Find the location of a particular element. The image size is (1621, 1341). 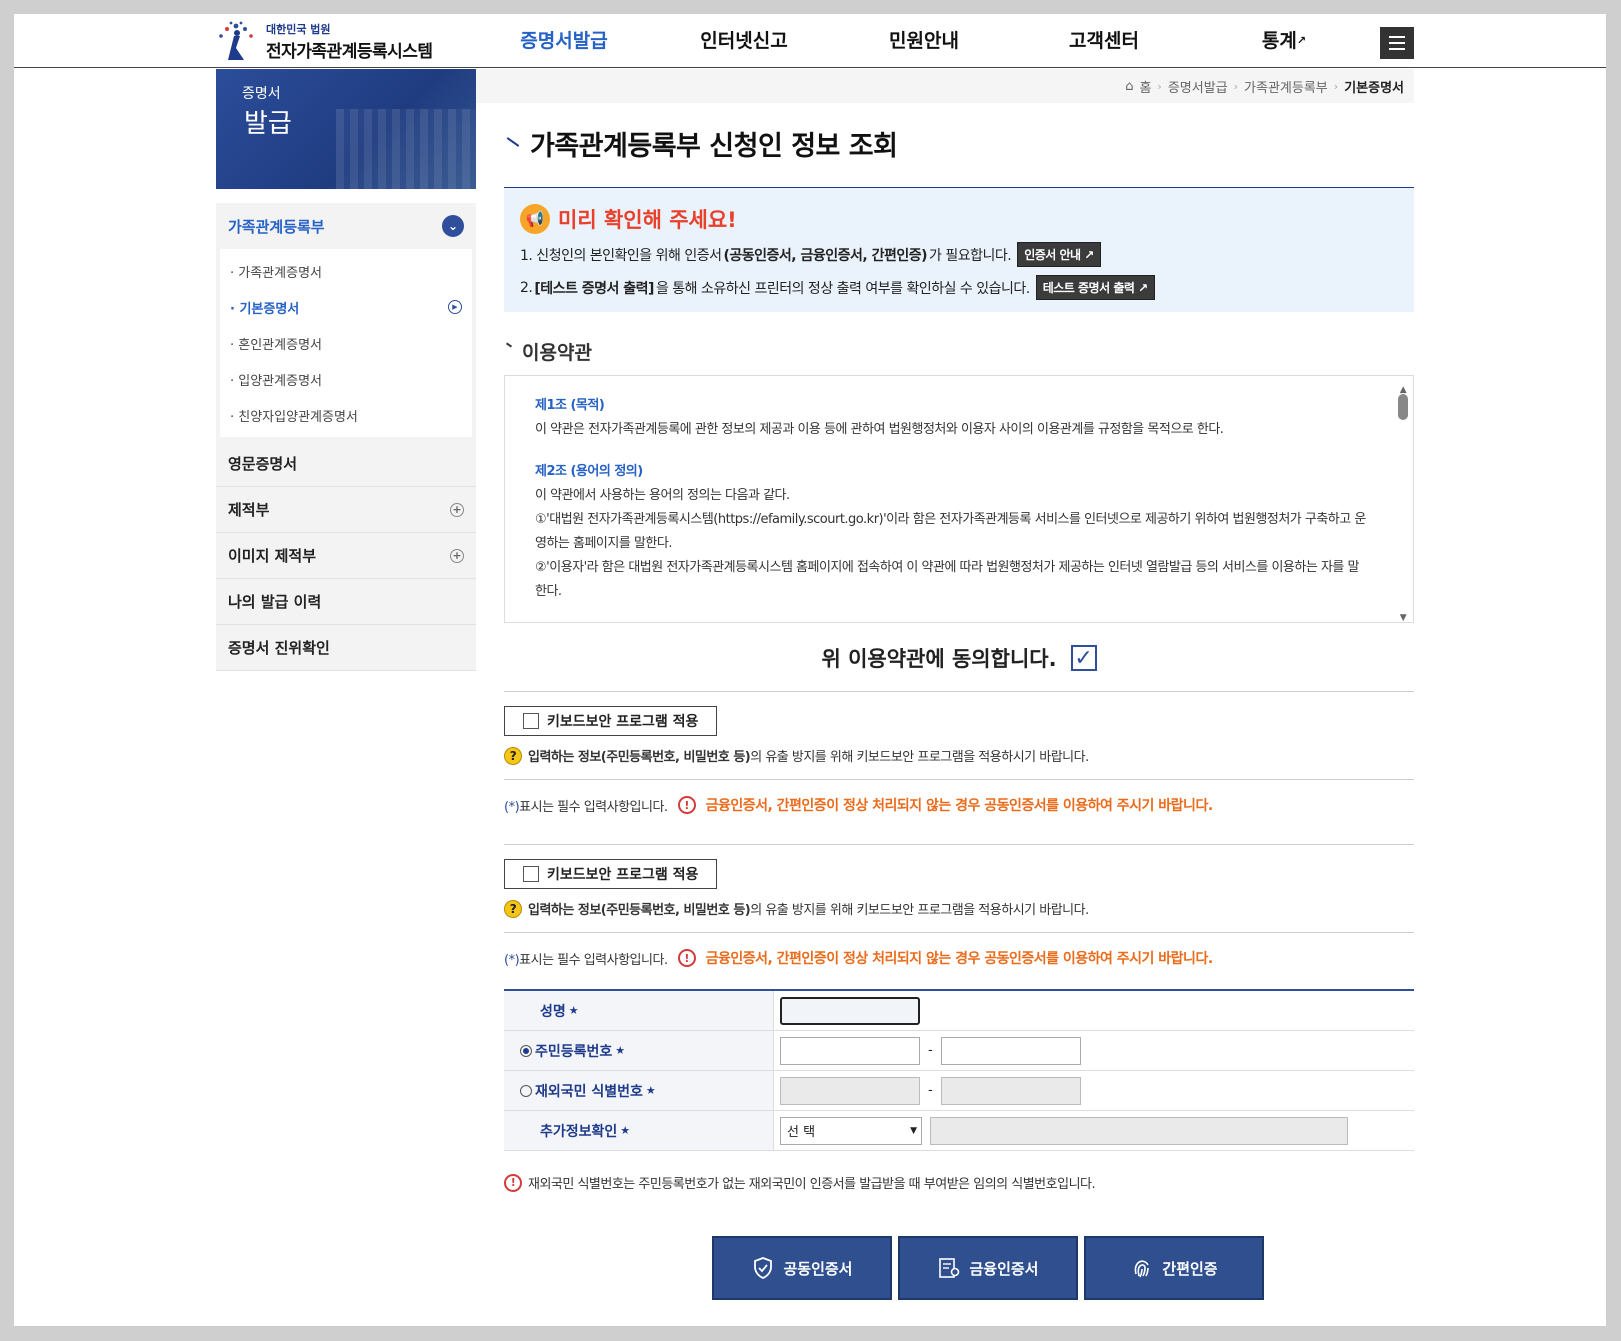

sidebar-sub-full-adoption-cert: · 친양자입양관계증명서 is located at coordinates (346, 415).